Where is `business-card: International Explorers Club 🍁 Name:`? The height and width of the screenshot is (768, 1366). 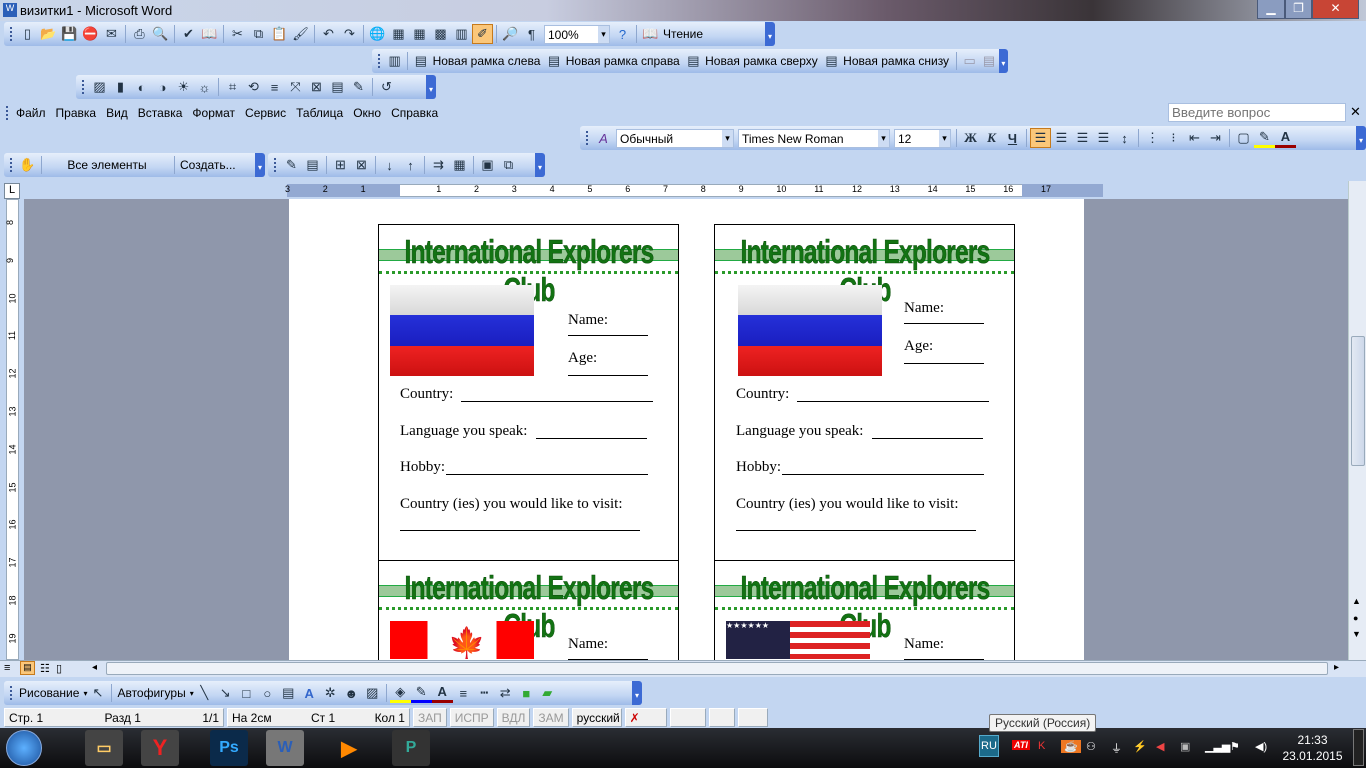 business-card: International Explorers Club 🍁 Name: is located at coordinates (528, 610).